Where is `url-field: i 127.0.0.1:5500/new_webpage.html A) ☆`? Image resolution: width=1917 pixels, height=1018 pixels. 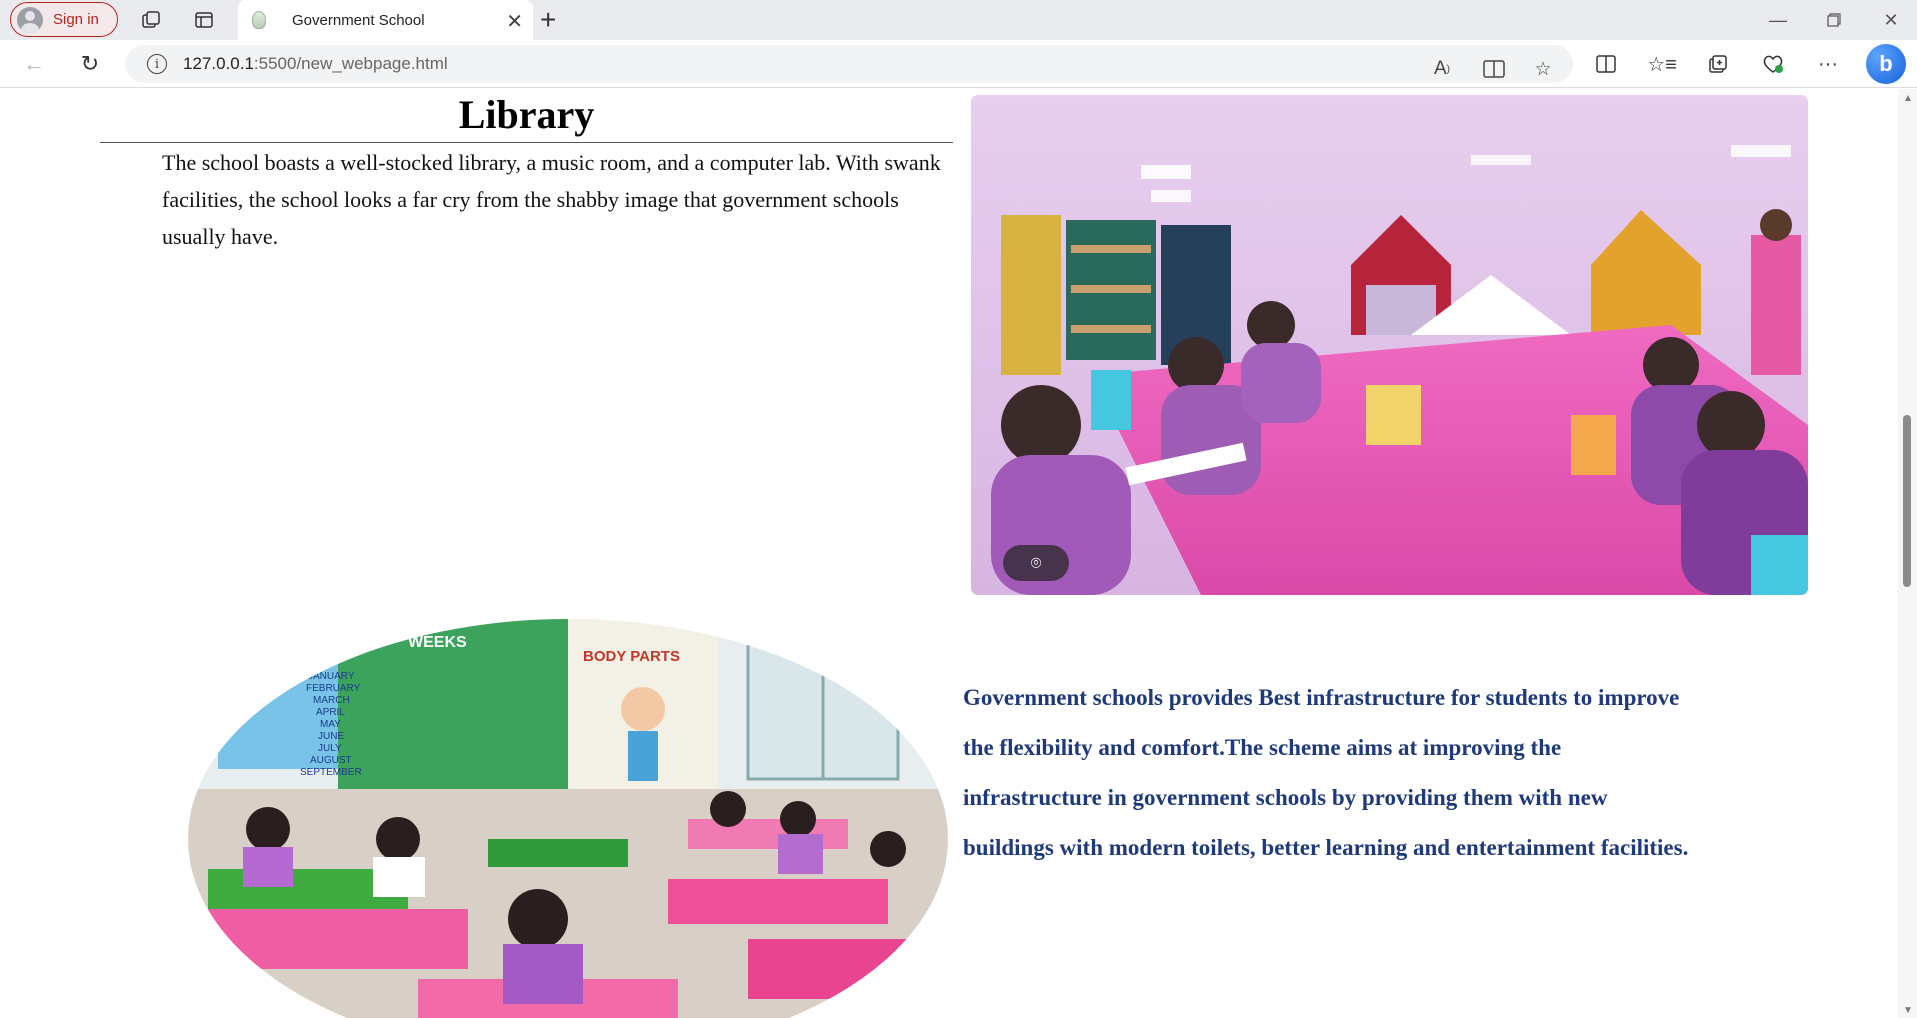 url-field: i 127.0.0.1:5500/new_webpage.html A) ☆ is located at coordinates (849, 64).